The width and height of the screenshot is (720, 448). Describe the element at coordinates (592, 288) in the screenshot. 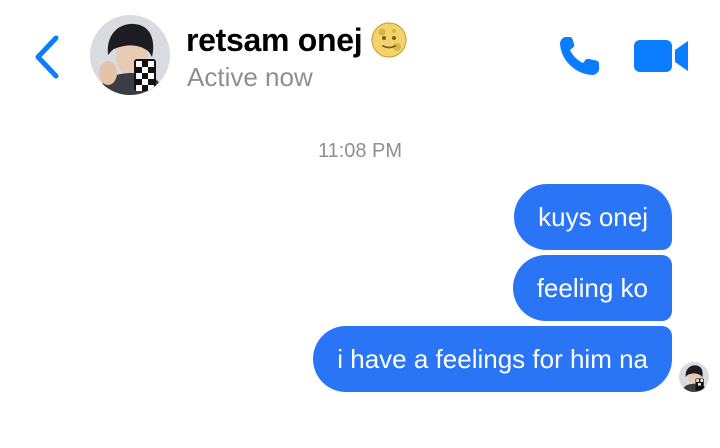

I see `sent-message-bubble: feeling ko` at that location.